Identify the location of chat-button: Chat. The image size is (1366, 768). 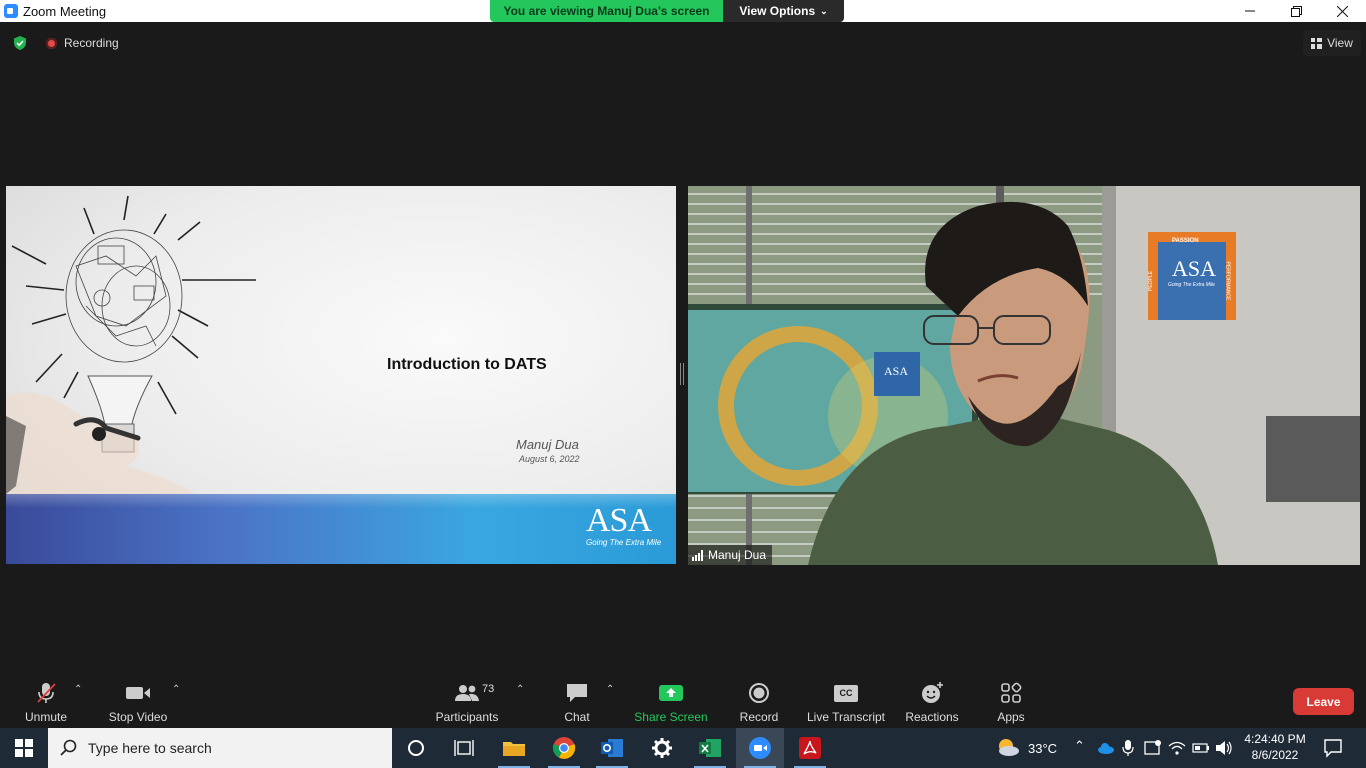
(577, 702).